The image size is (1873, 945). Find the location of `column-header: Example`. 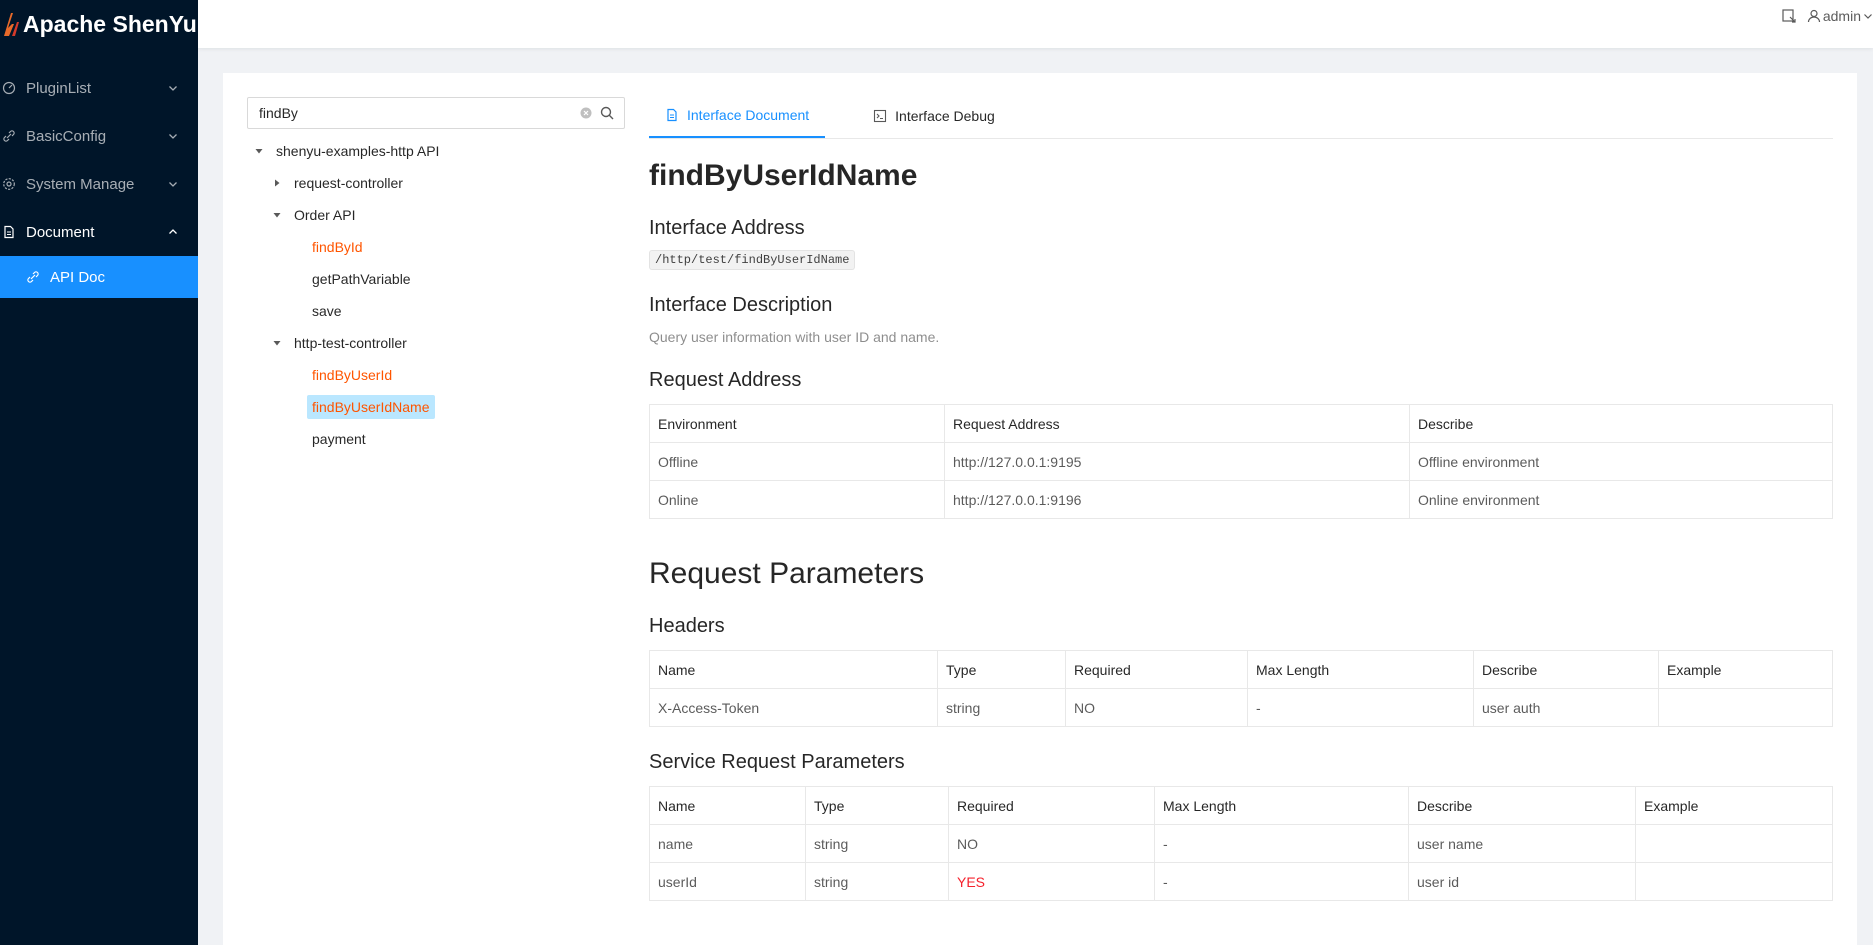

column-header: Example is located at coordinates (1745, 669).